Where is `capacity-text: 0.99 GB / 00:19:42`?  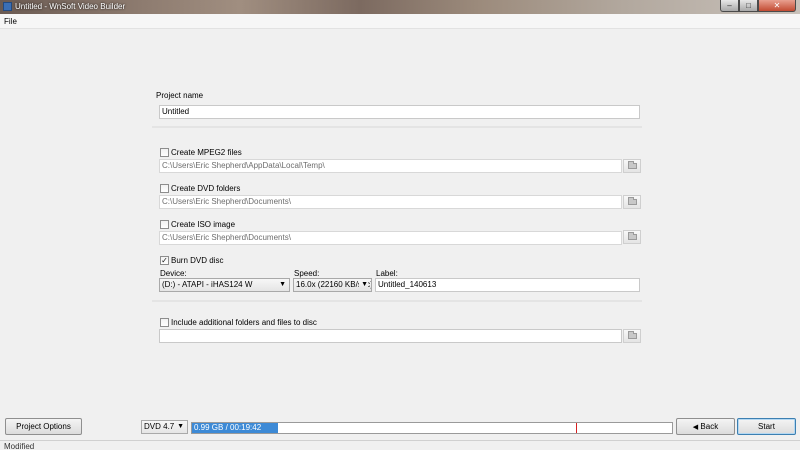 capacity-text: 0.99 GB / 00:19:42 is located at coordinates (228, 427).